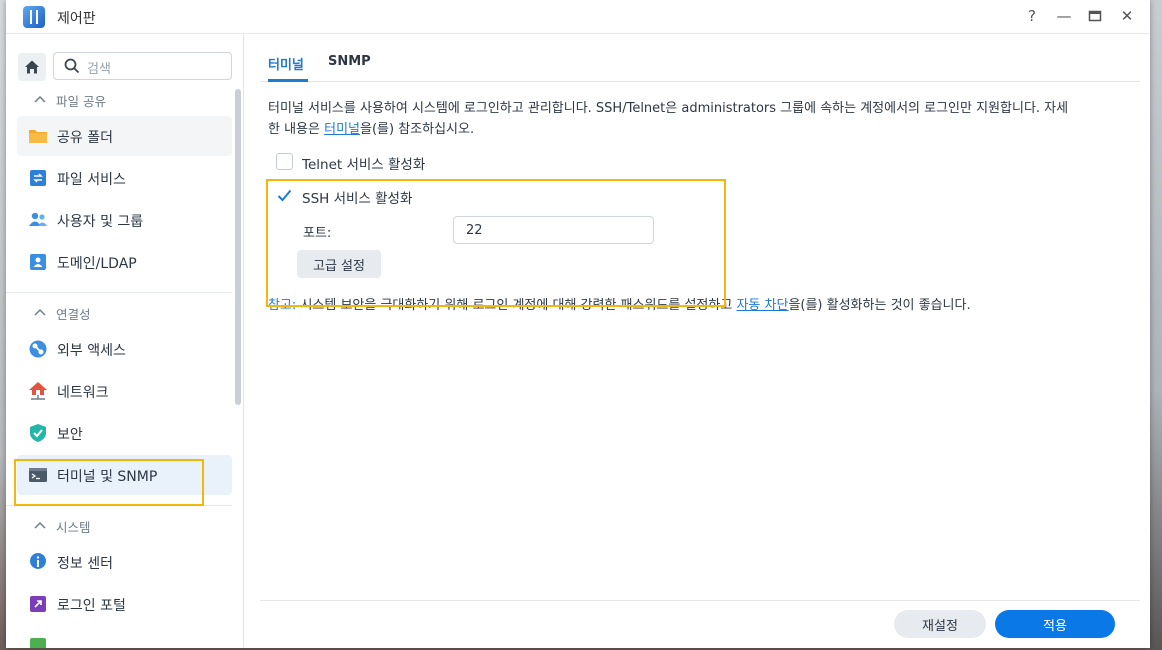 The image size is (1162, 650). I want to click on home-icon, so click(32, 67).